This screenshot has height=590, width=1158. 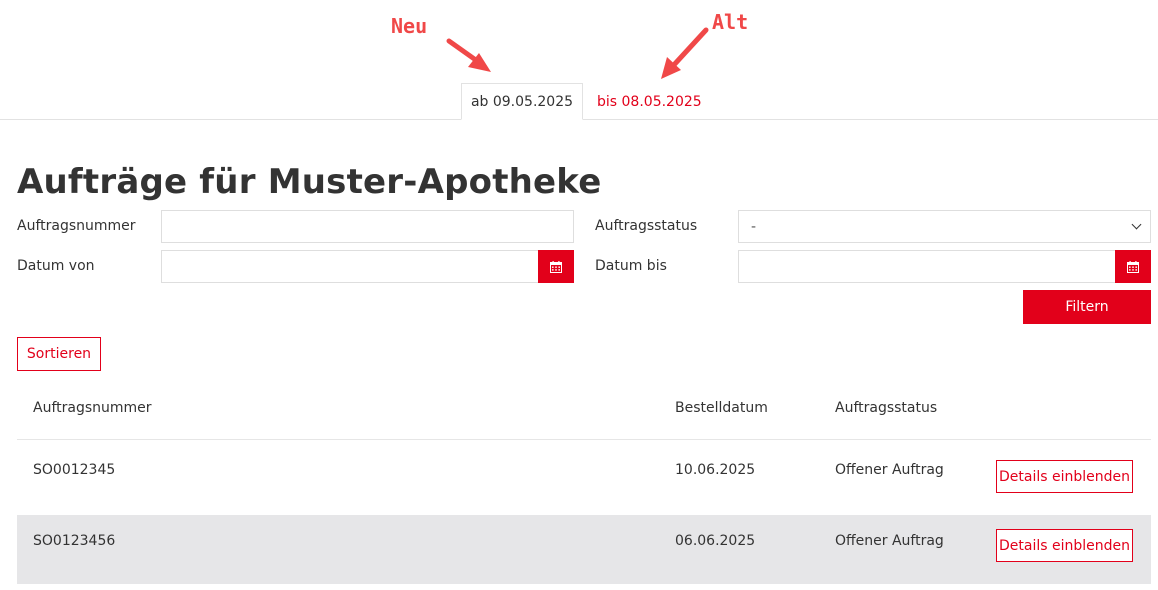 I want to click on order-status-label: Auftragsstatus, so click(x=646, y=226).